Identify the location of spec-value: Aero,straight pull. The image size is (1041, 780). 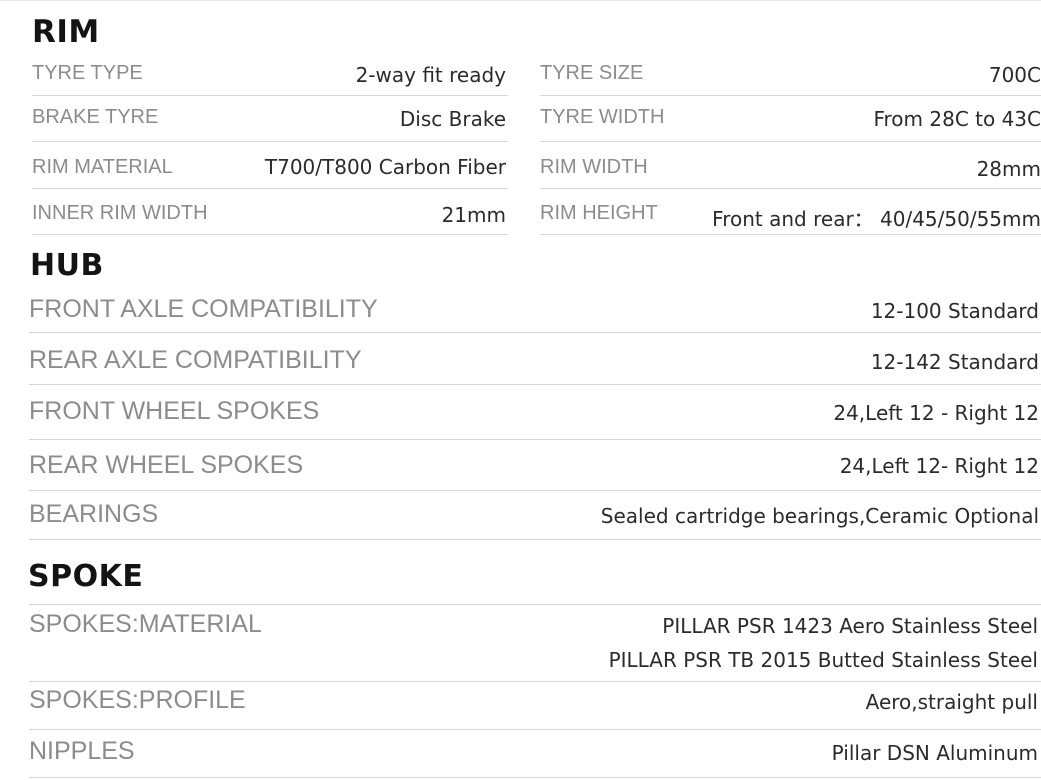
(951, 702).